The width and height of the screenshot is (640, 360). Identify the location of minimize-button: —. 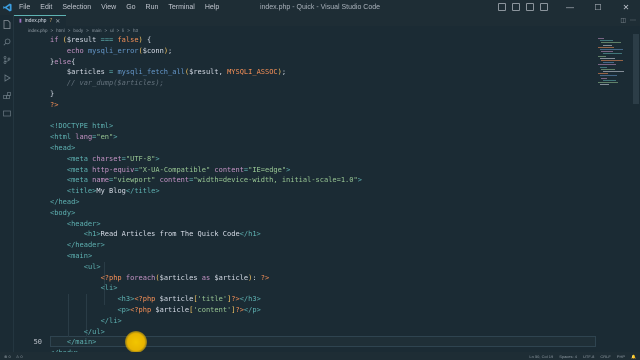
(570, 7).